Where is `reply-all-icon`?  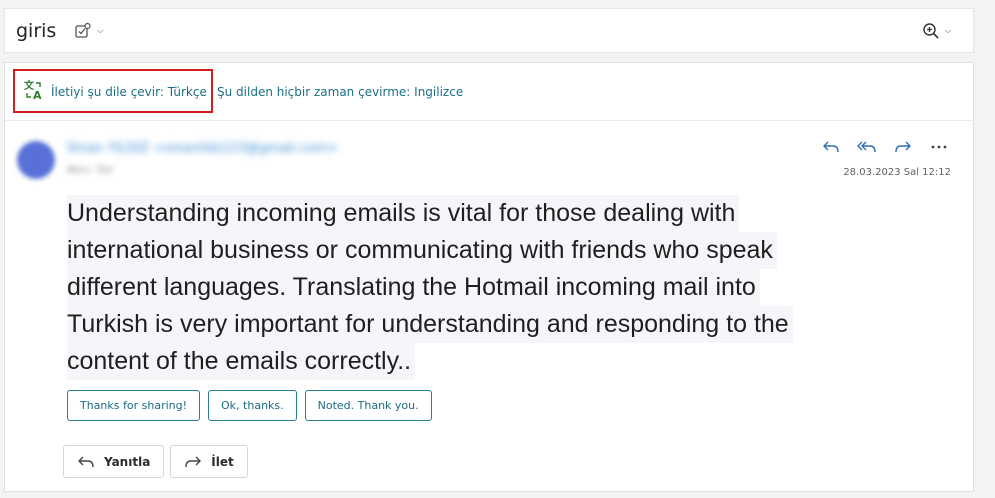
reply-all-icon is located at coordinates (866, 147).